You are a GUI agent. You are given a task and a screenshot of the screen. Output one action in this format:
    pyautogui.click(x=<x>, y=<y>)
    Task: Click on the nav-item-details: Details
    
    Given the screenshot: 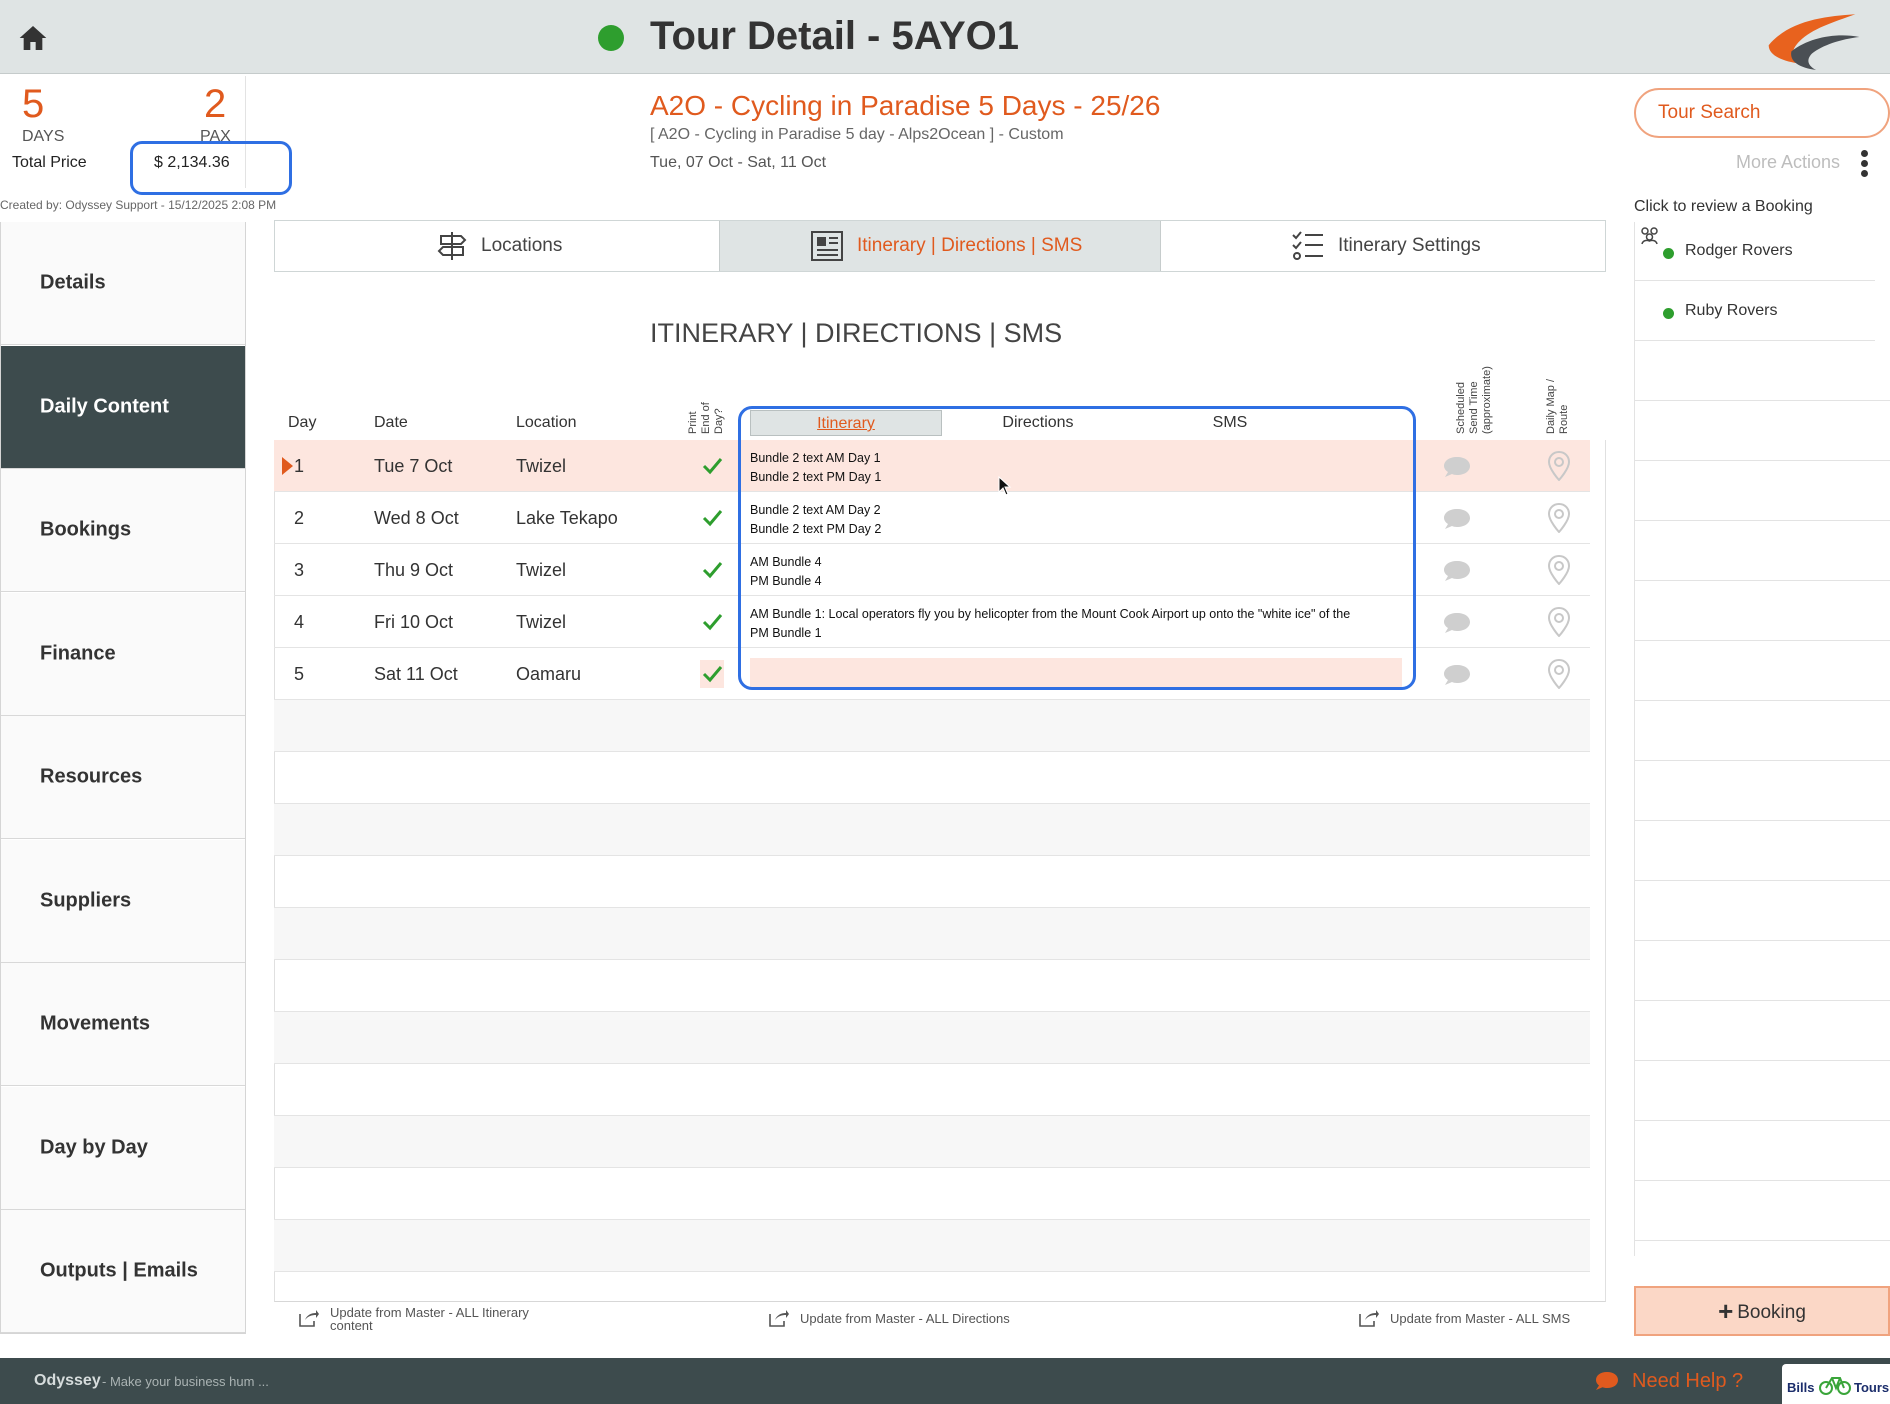 What is the action you would take?
    pyautogui.click(x=123, y=283)
    